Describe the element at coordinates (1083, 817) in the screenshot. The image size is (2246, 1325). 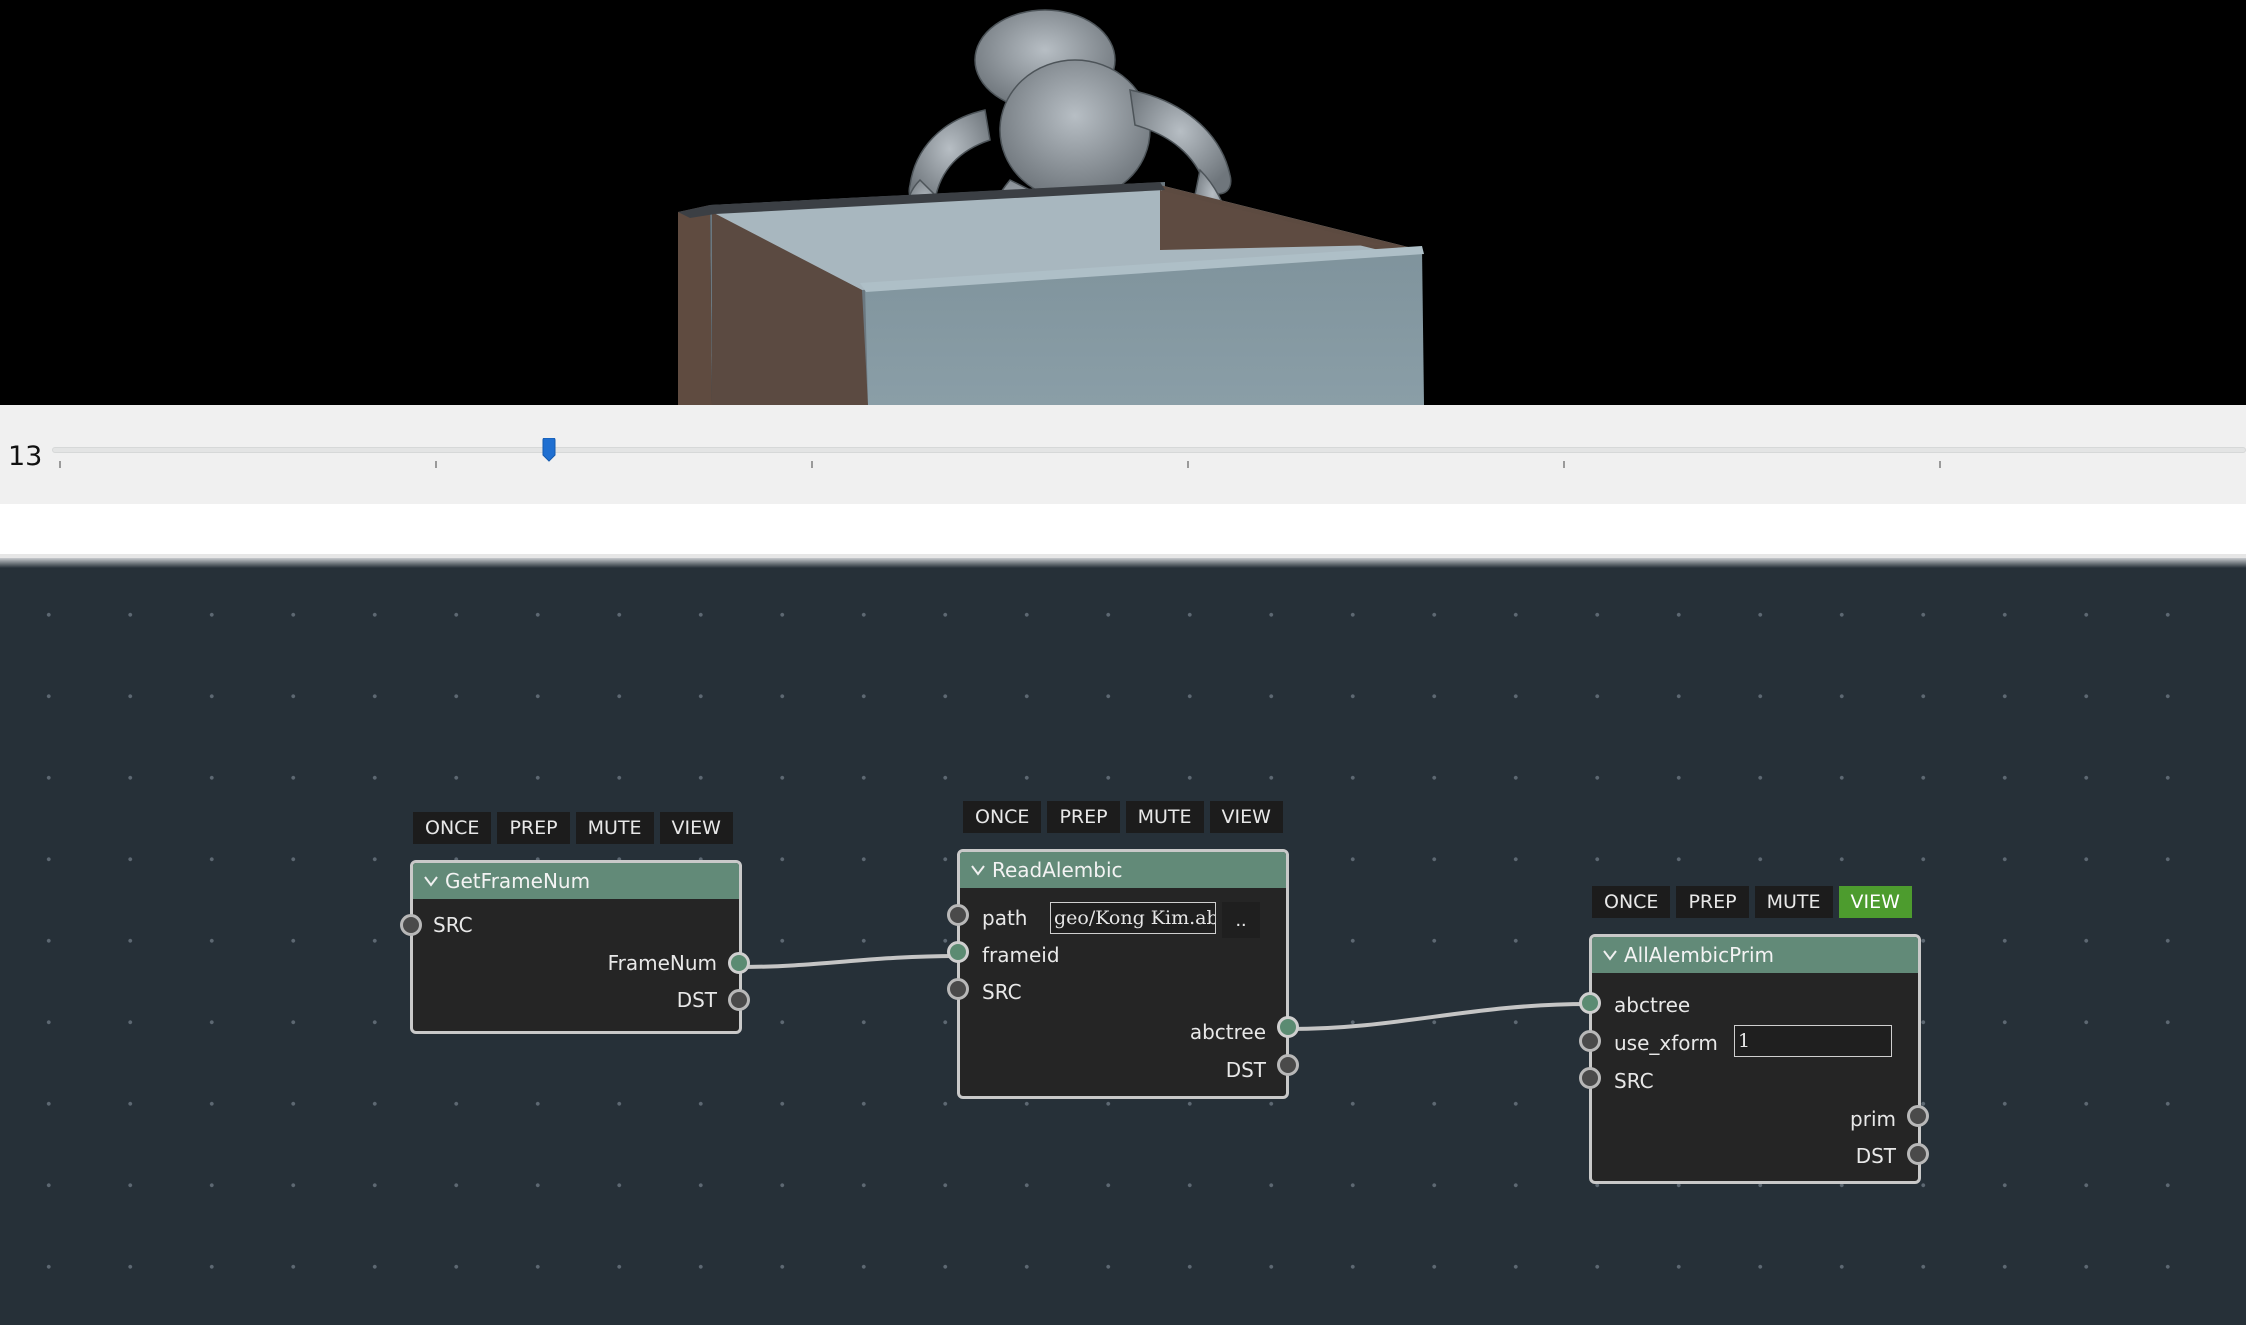
I see `readalembic-prep-button: PREP` at that location.